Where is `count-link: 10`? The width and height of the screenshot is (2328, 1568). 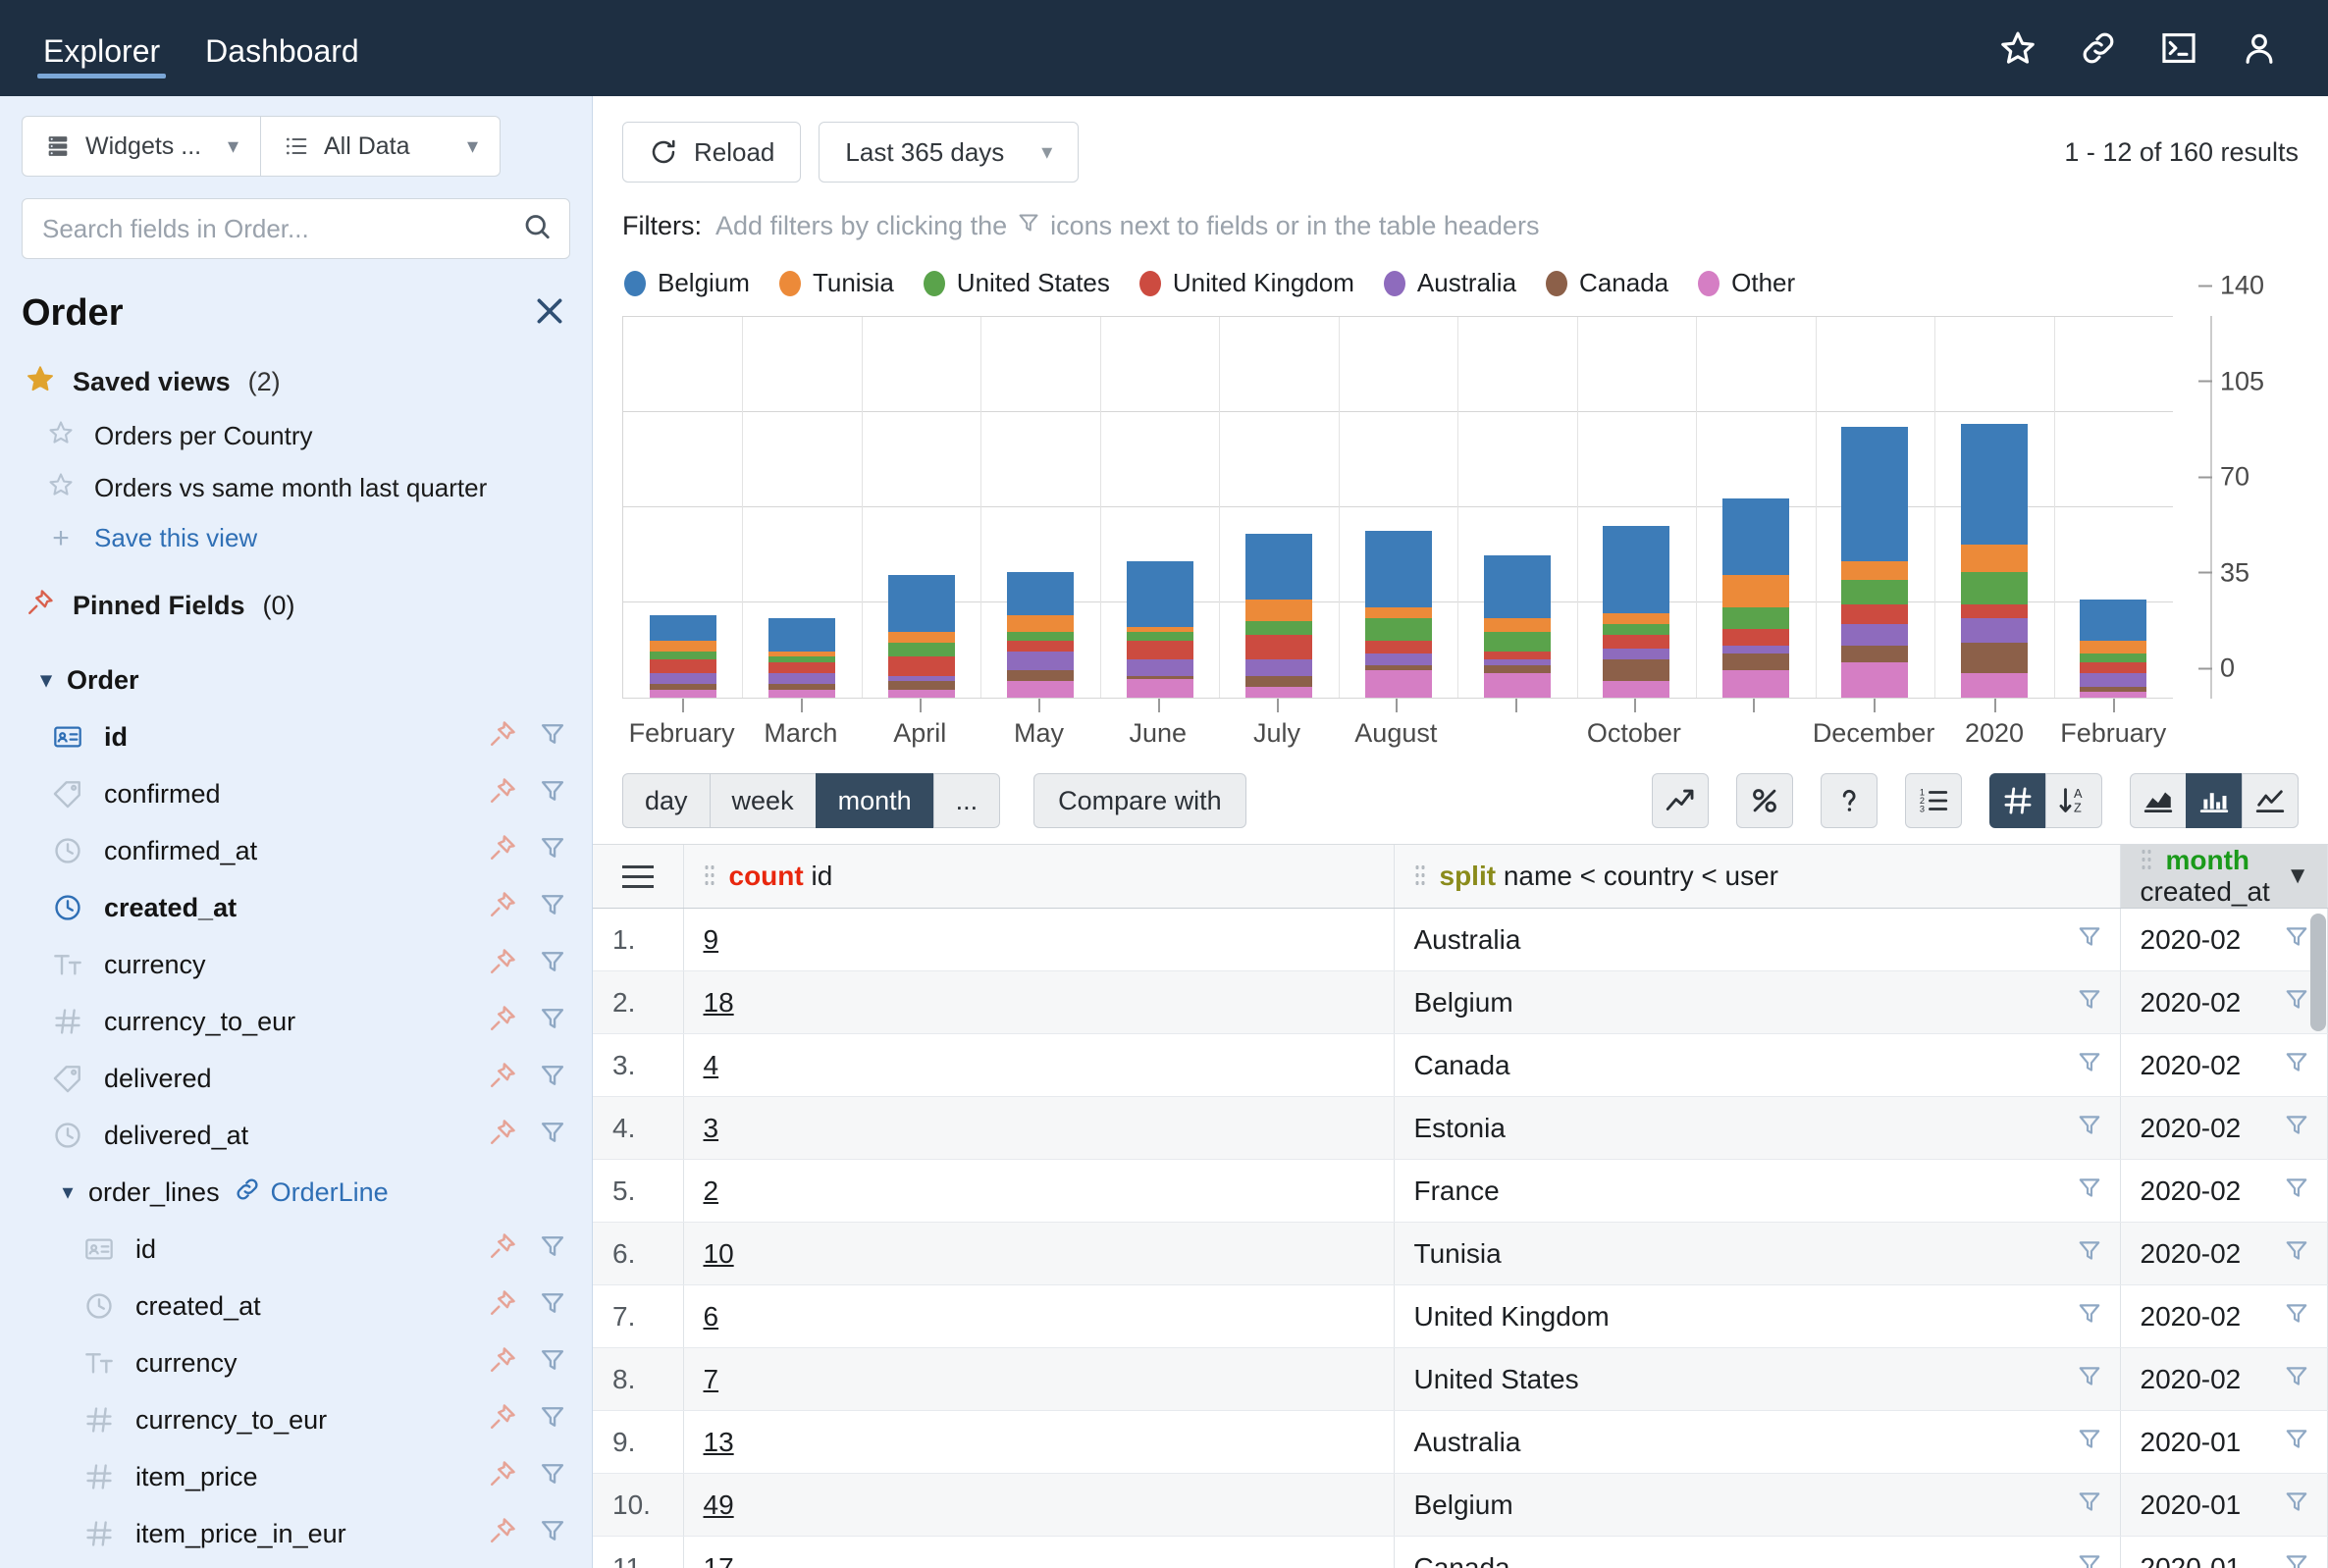
count-link: 10 is located at coordinates (719, 1253).